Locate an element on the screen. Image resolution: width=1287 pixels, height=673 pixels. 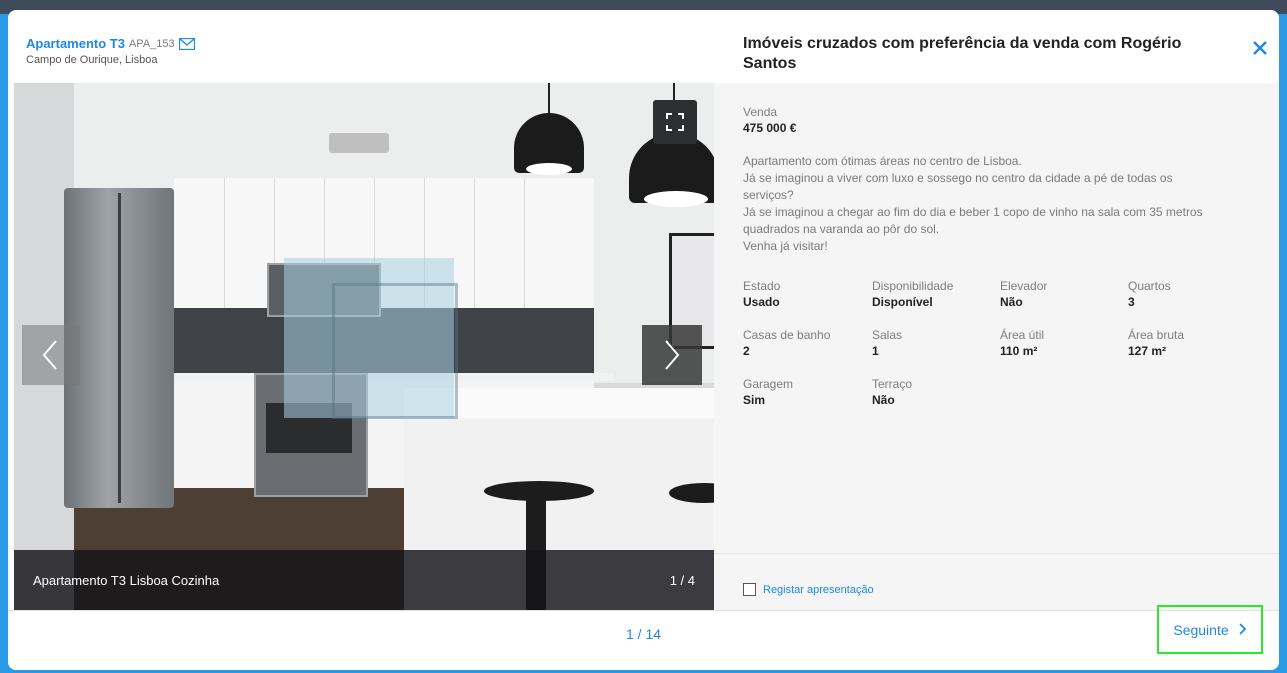
next-photo-button is located at coordinates (672, 355).